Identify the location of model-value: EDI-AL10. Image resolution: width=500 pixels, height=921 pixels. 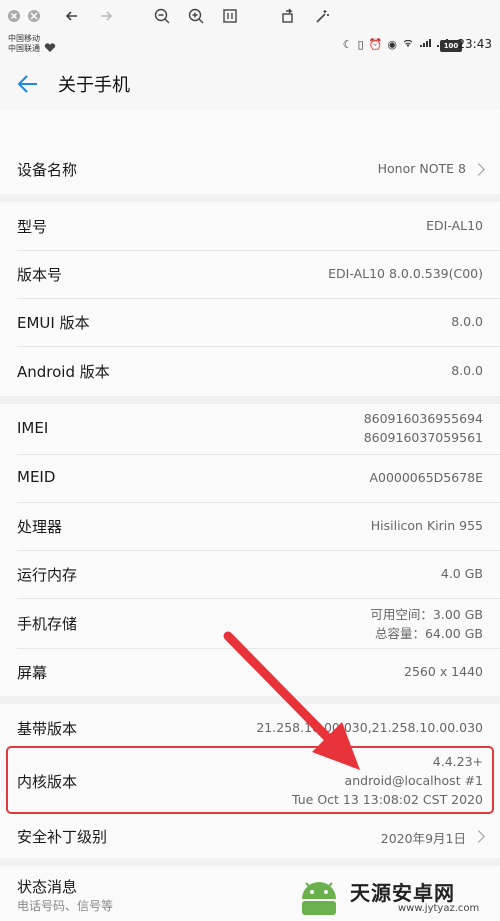
(454, 225).